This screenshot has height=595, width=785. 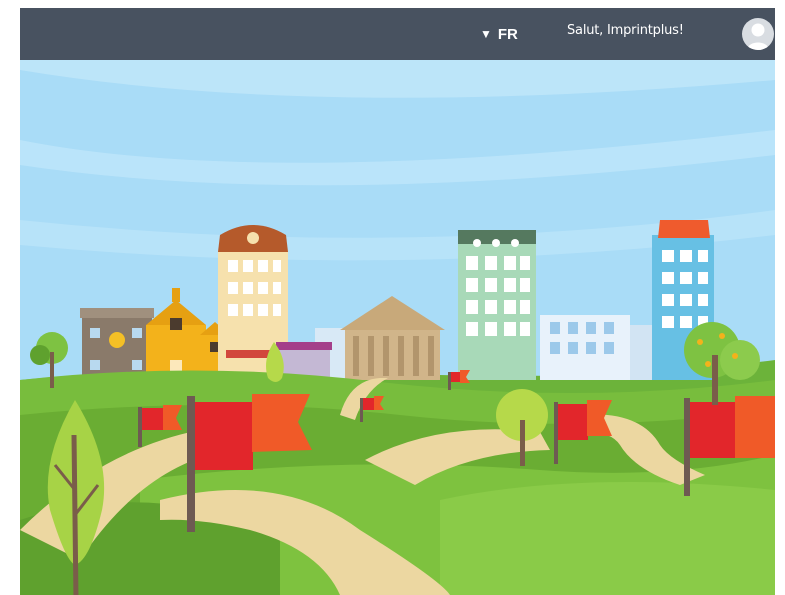 I want to click on caret-down-icon: ▼, so click(x=486, y=34).